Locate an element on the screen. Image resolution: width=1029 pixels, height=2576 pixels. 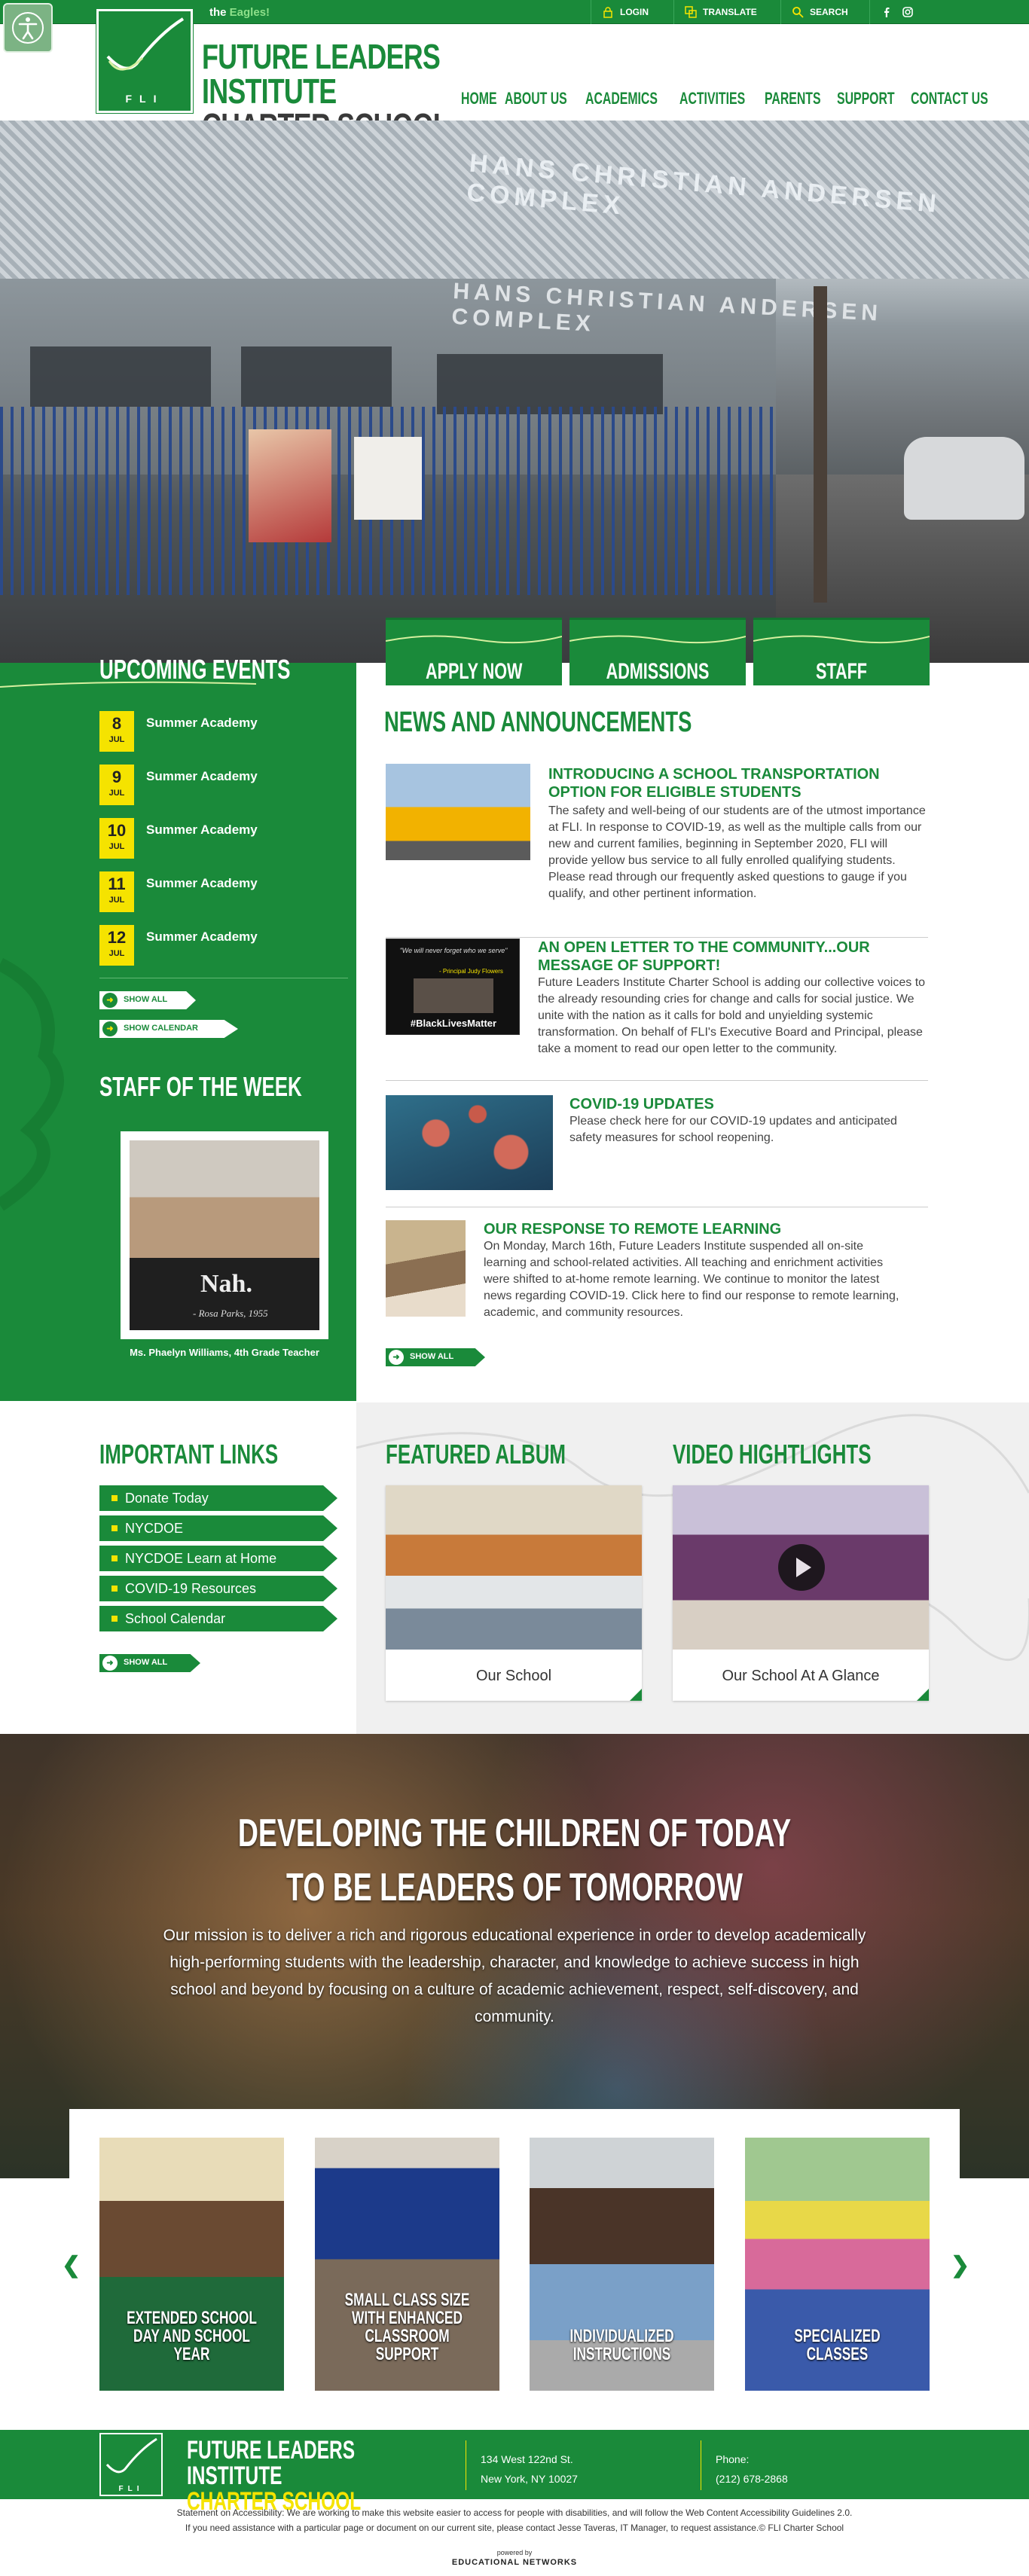
feature-card: INDIVIDUALIZED INSTRUCTIONS is located at coordinates (622, 2265).